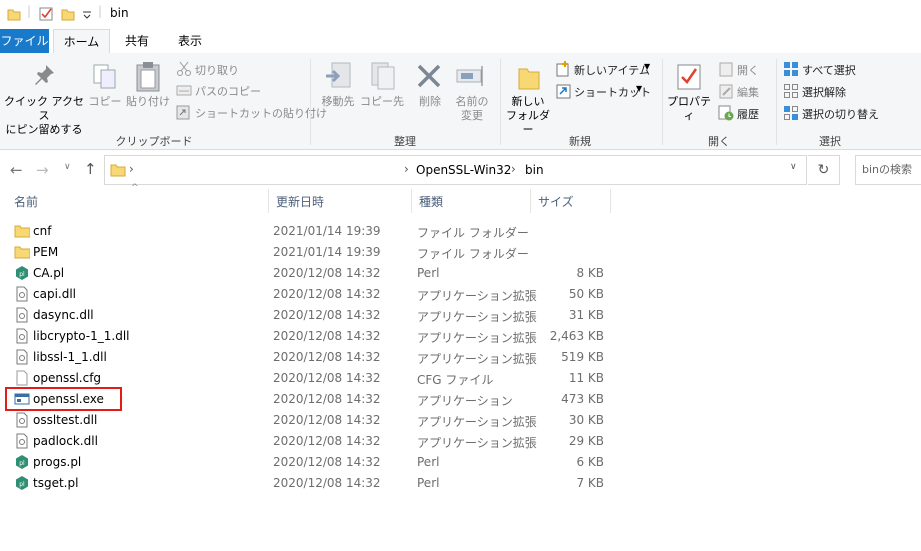  What do you see at coordinates (137, 41) in the screenshot?
I see `tab-share: 共有` at bounding box center [137, 41].